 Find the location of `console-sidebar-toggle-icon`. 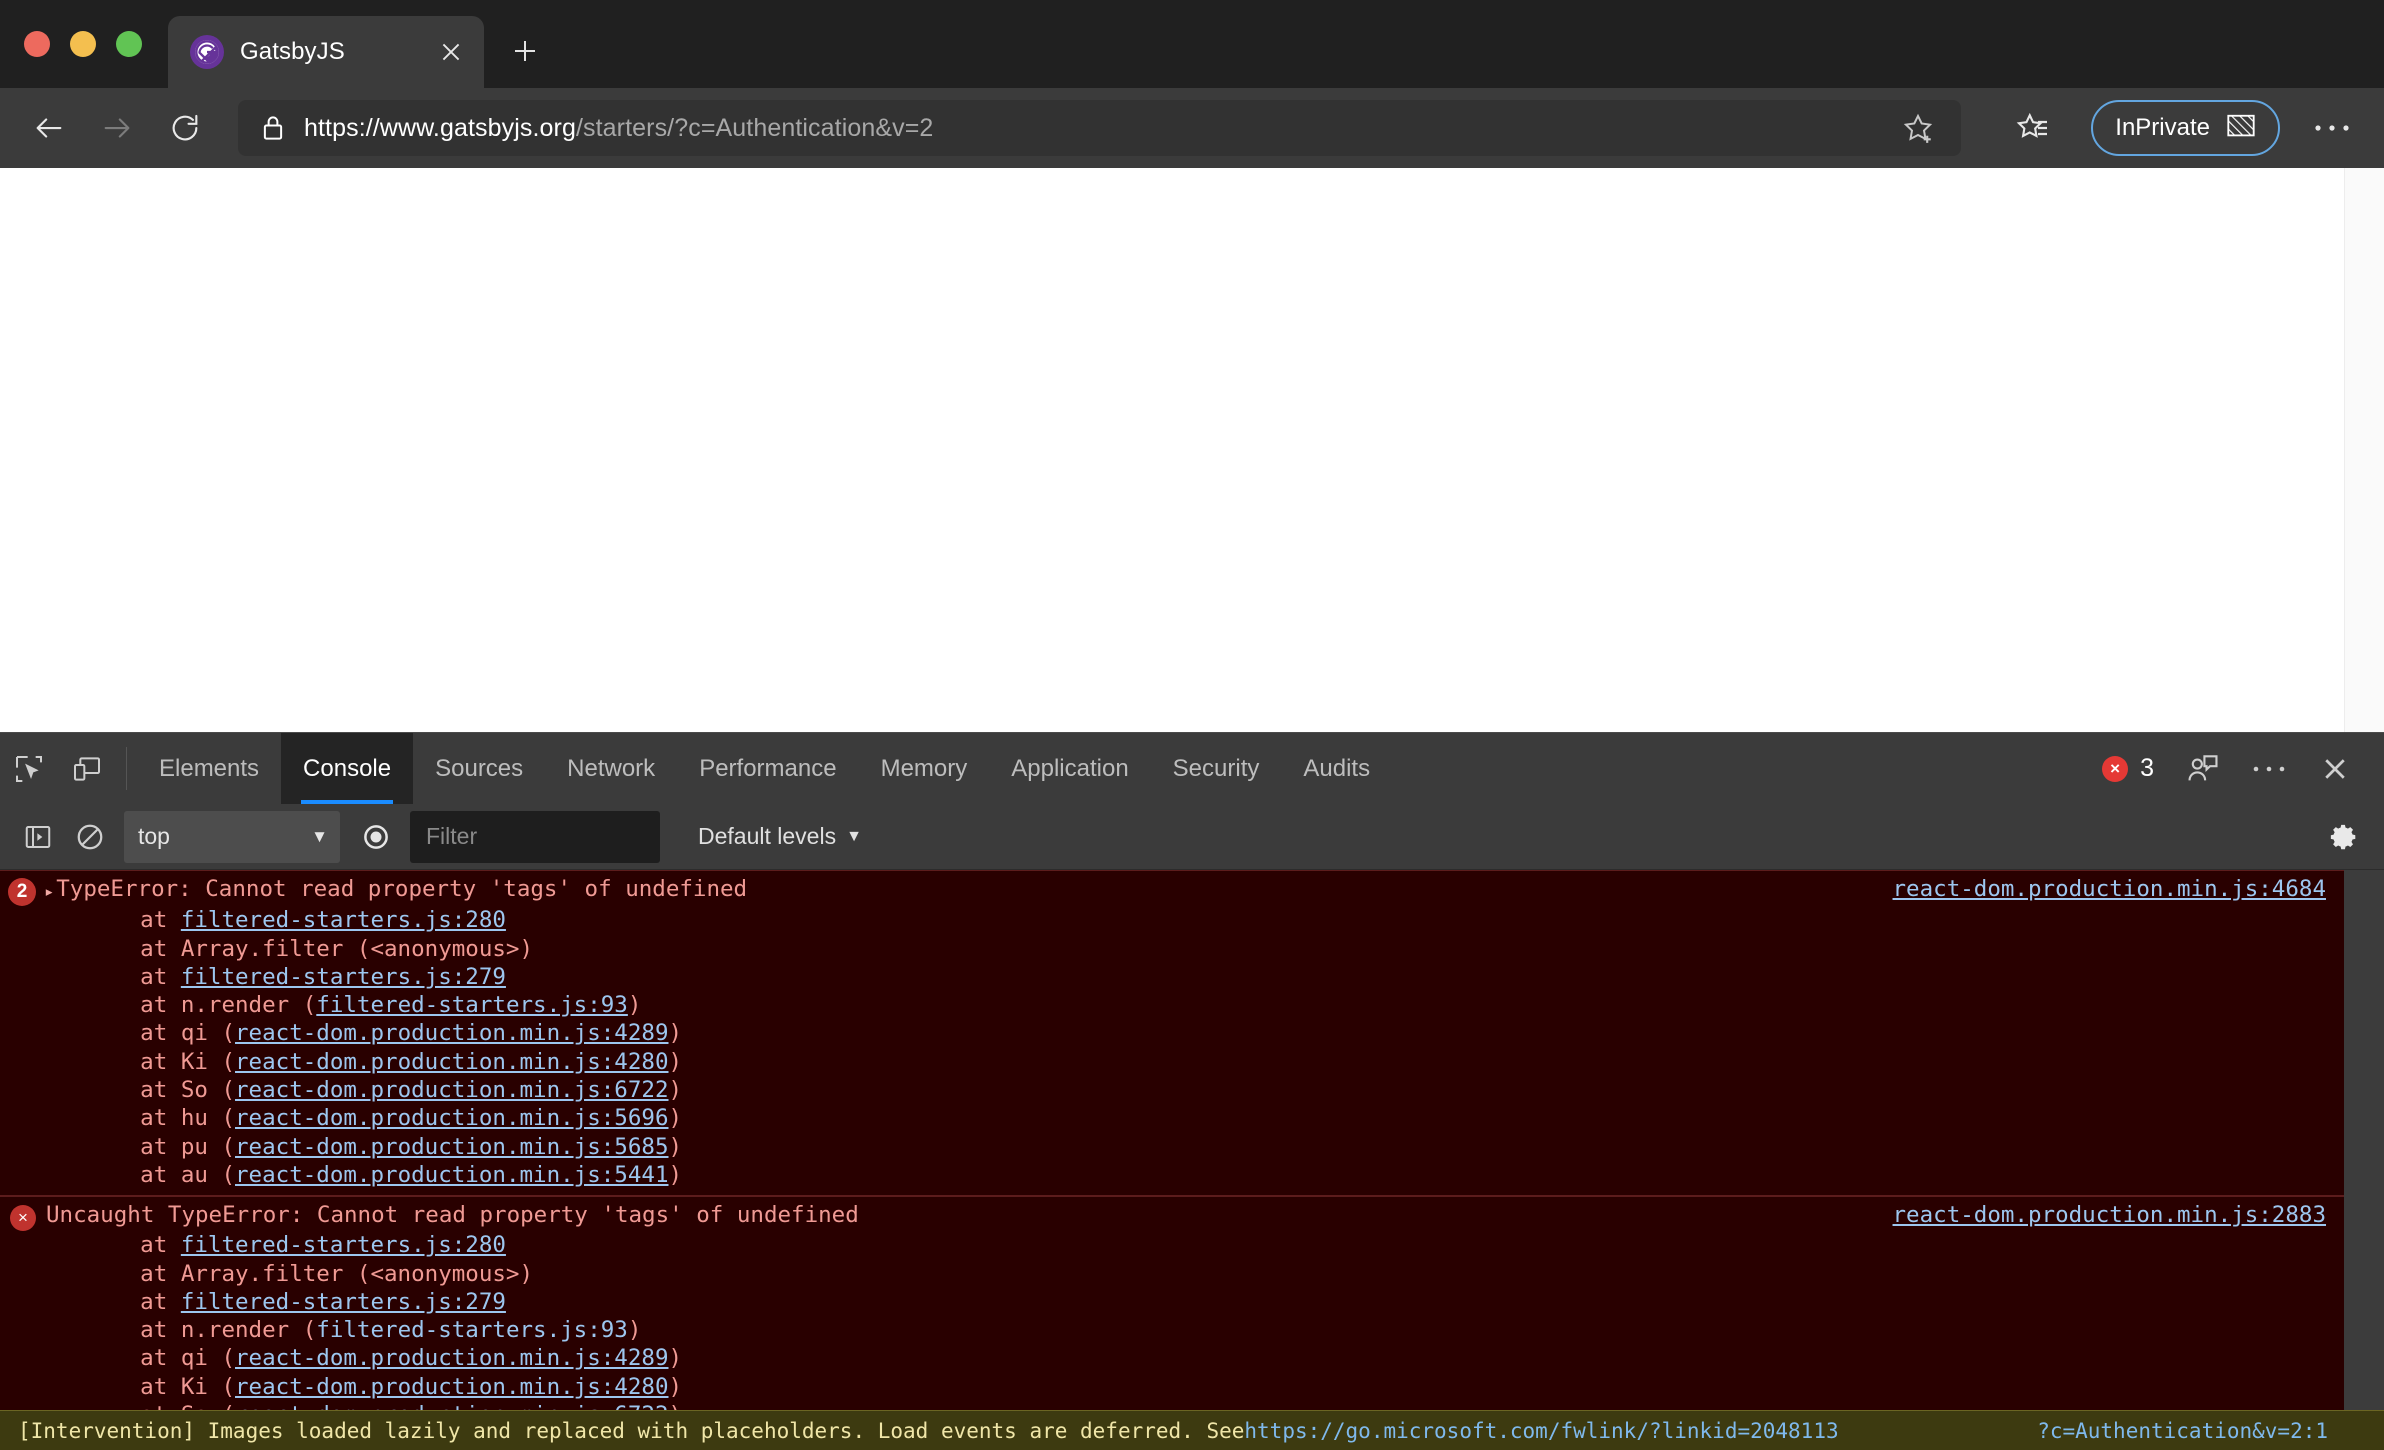

console-sidebar-toggle-icon is located at coordinates (38, 837).